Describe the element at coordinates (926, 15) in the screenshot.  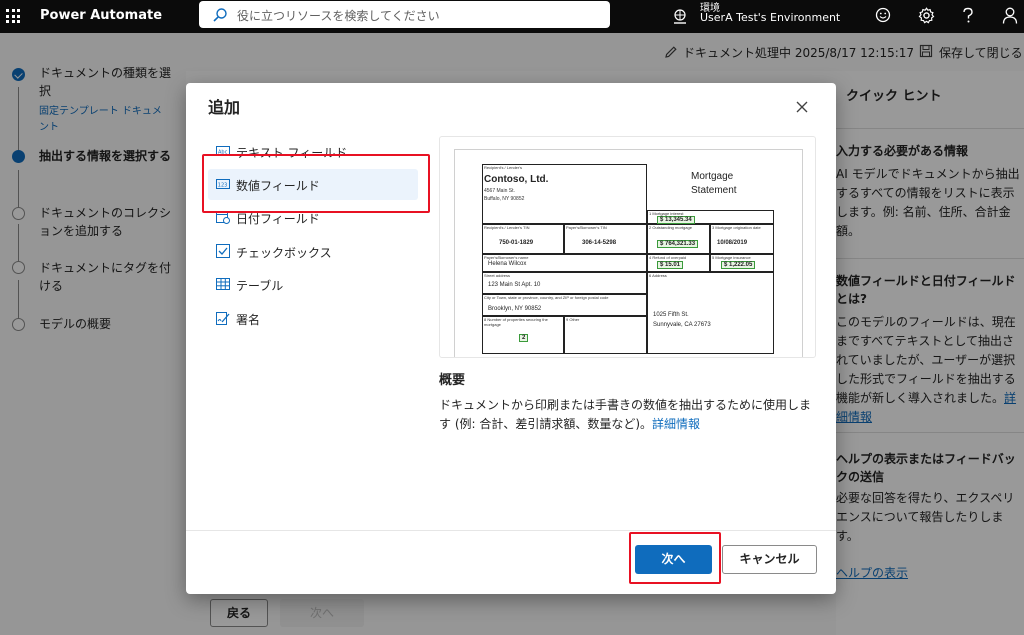
I see `gear-icon` at that location.